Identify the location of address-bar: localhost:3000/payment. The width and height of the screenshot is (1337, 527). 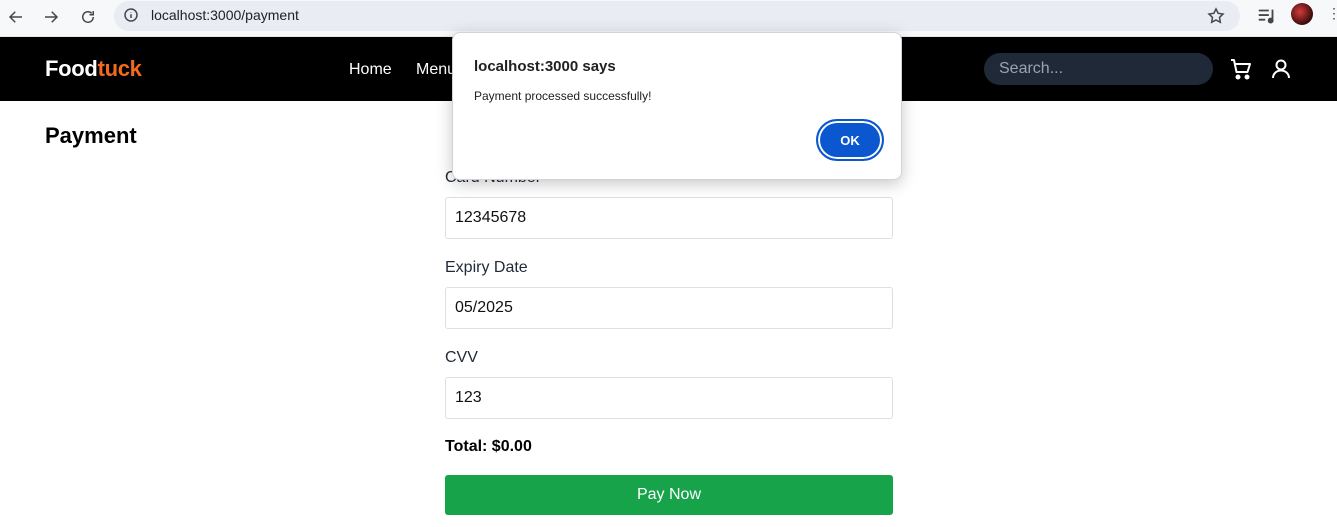
(677, 16).